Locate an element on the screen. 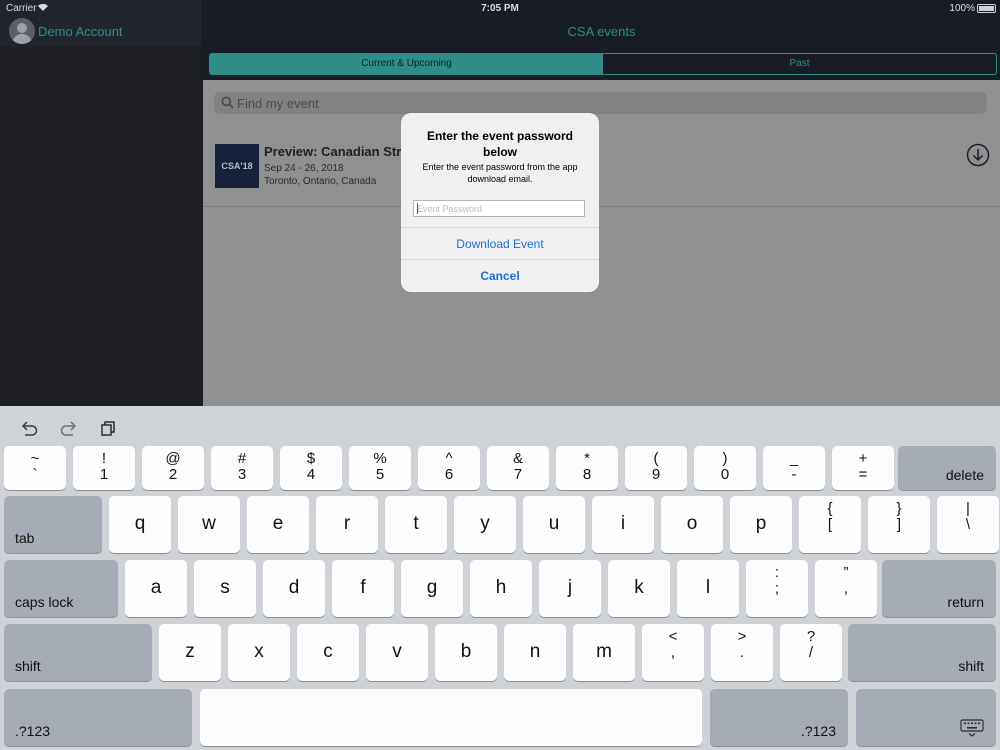 The width and height of the screenshot is (1000, 750). key-l: l is located at coordinates (708, 588).